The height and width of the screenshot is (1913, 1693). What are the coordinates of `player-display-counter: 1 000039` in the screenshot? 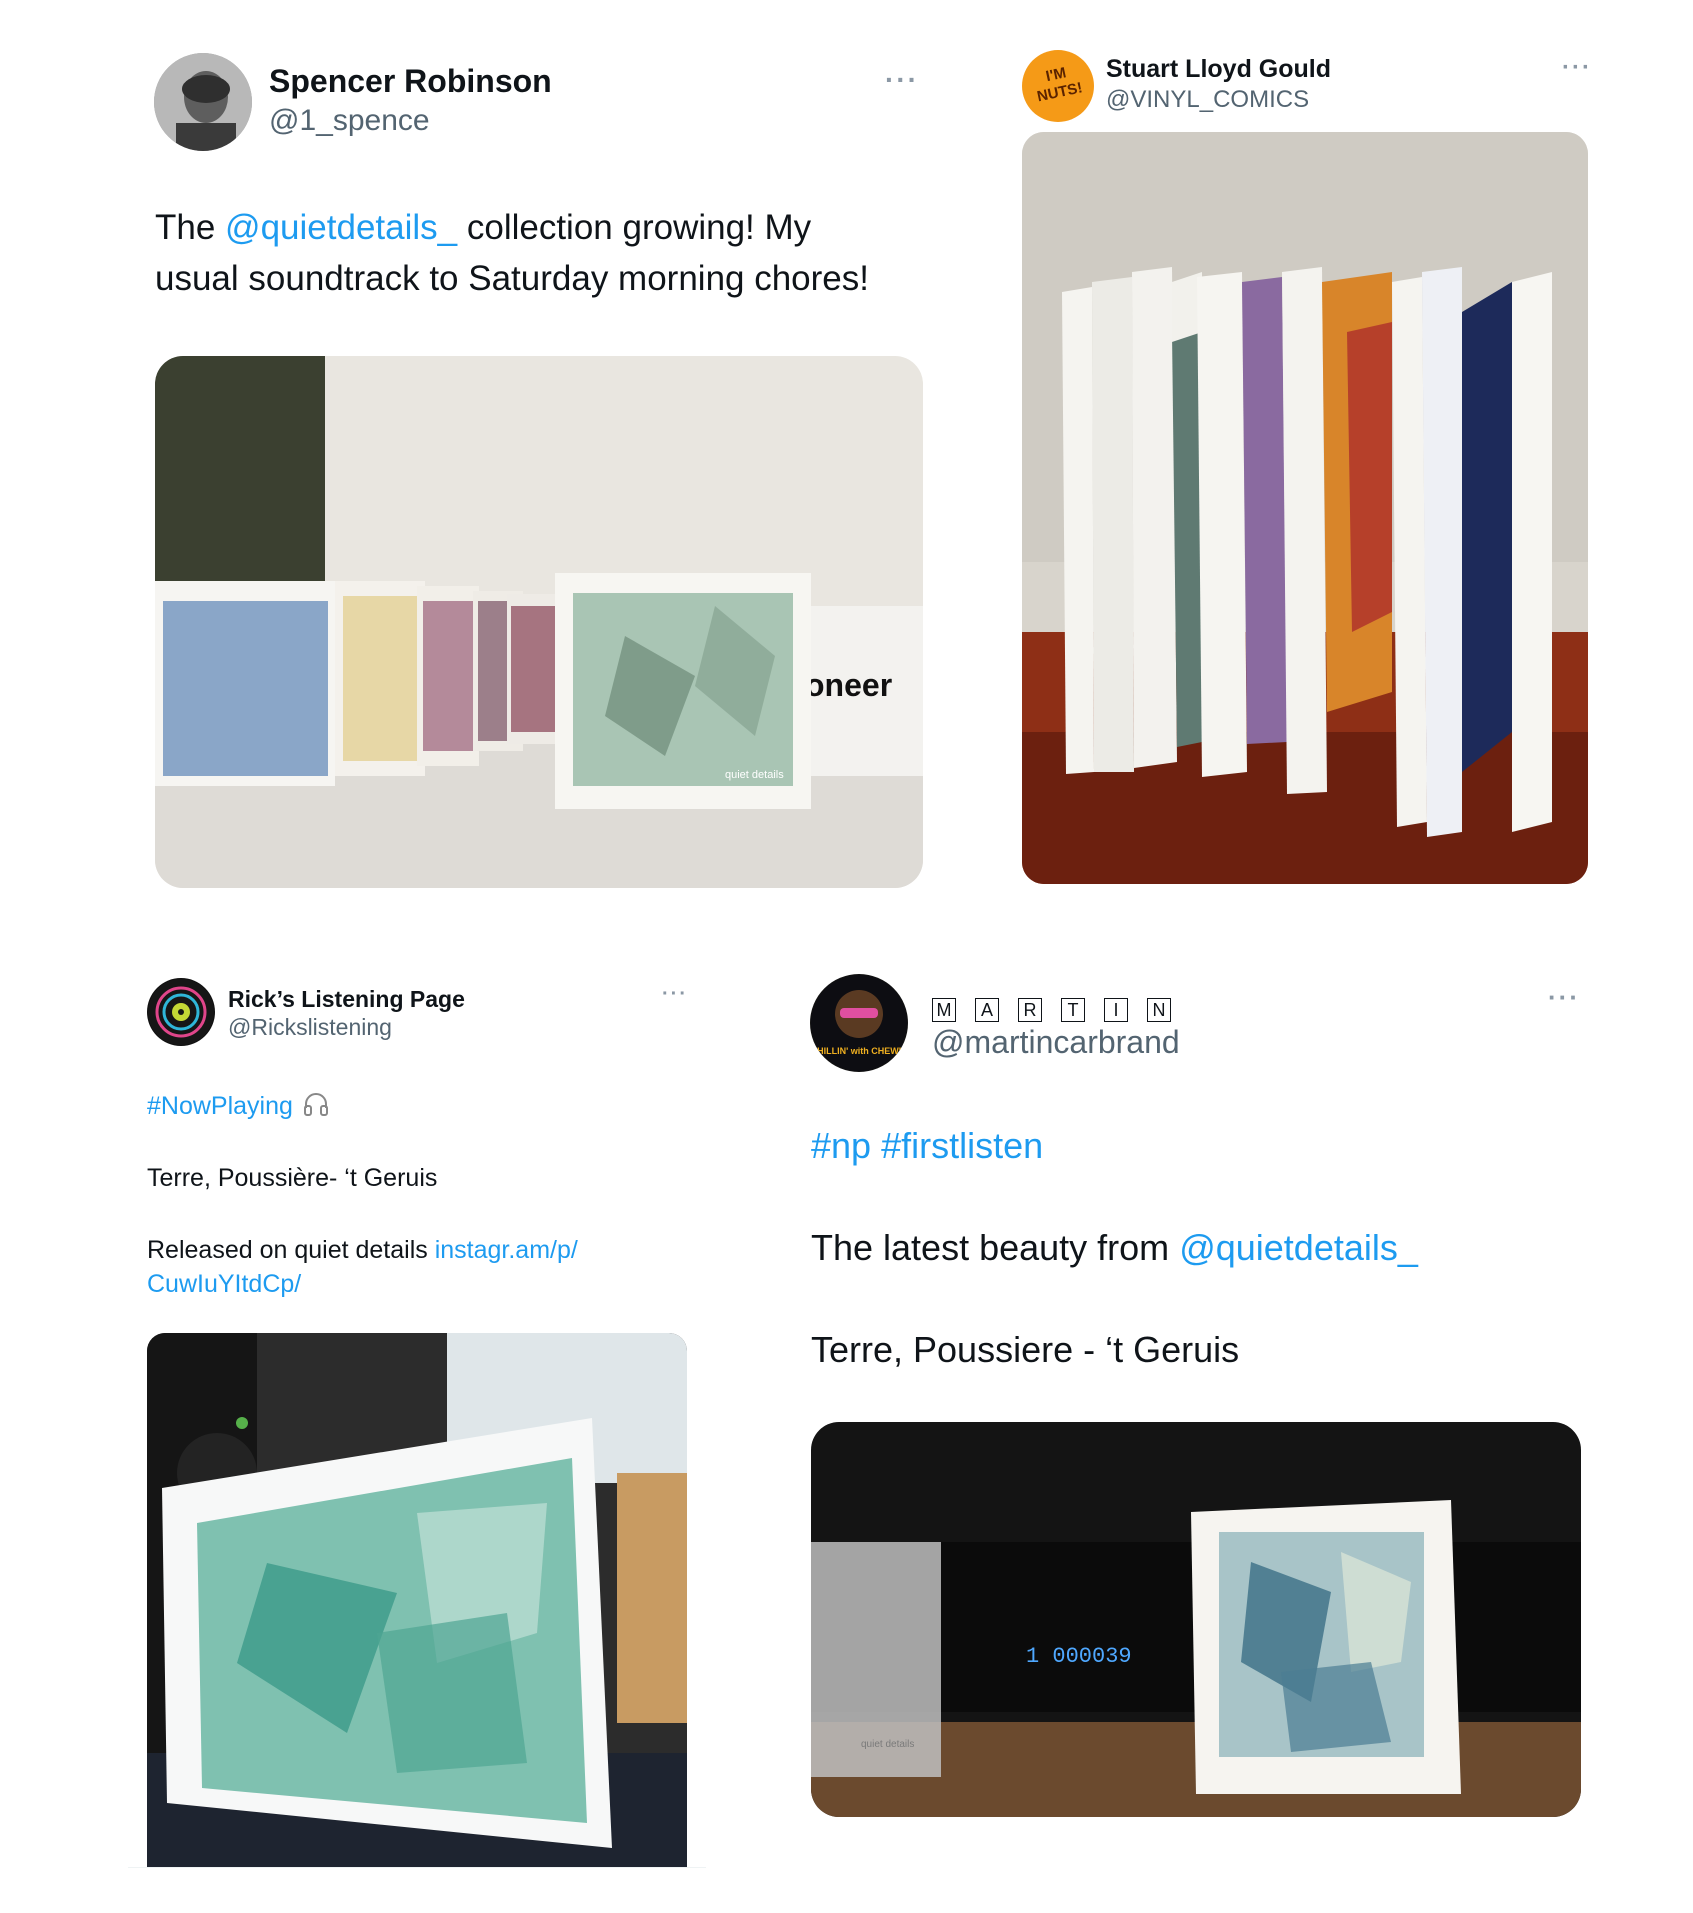 It's located at (1079, 1656).